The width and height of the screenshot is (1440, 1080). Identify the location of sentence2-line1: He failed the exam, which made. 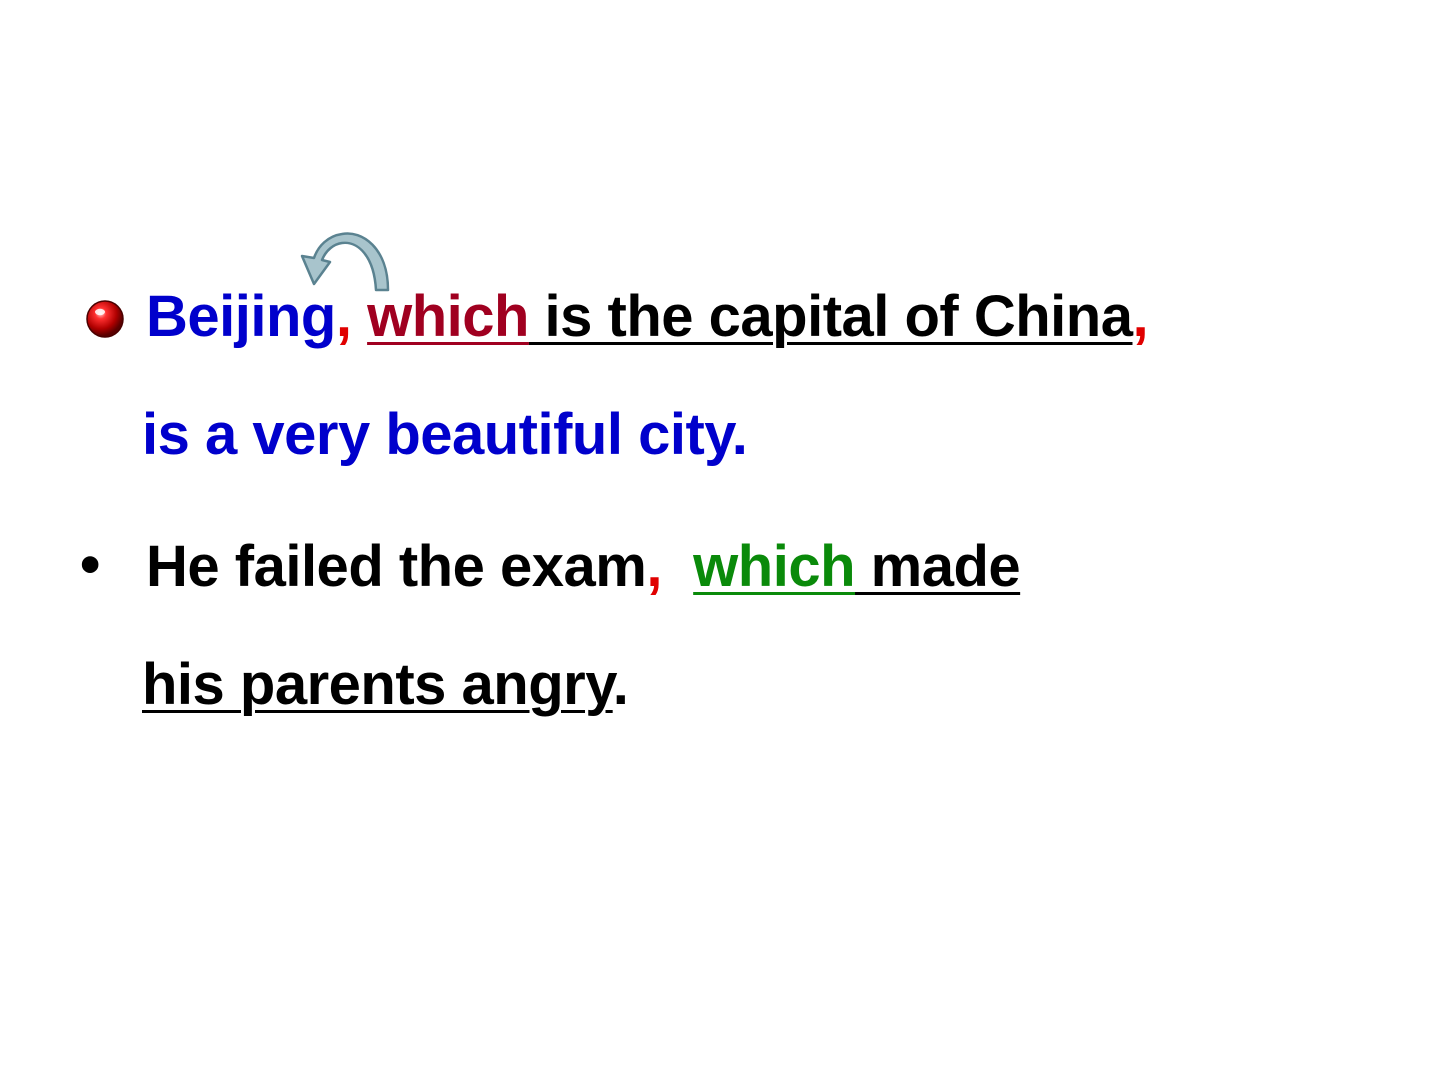
(583, 567).